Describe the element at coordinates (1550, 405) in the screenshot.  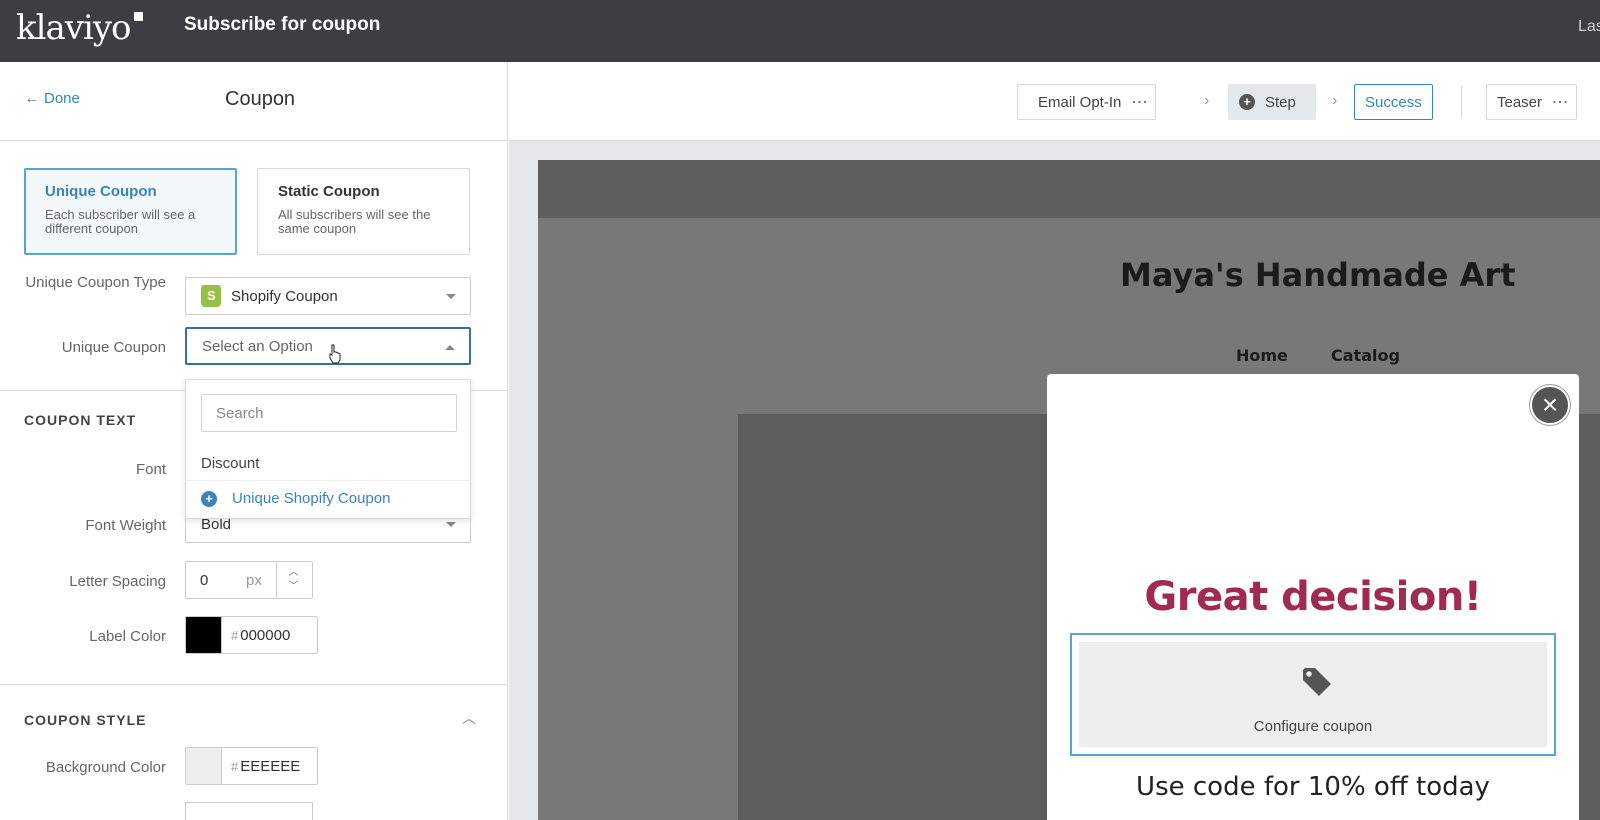
I see `close-icon: ×` at that location.